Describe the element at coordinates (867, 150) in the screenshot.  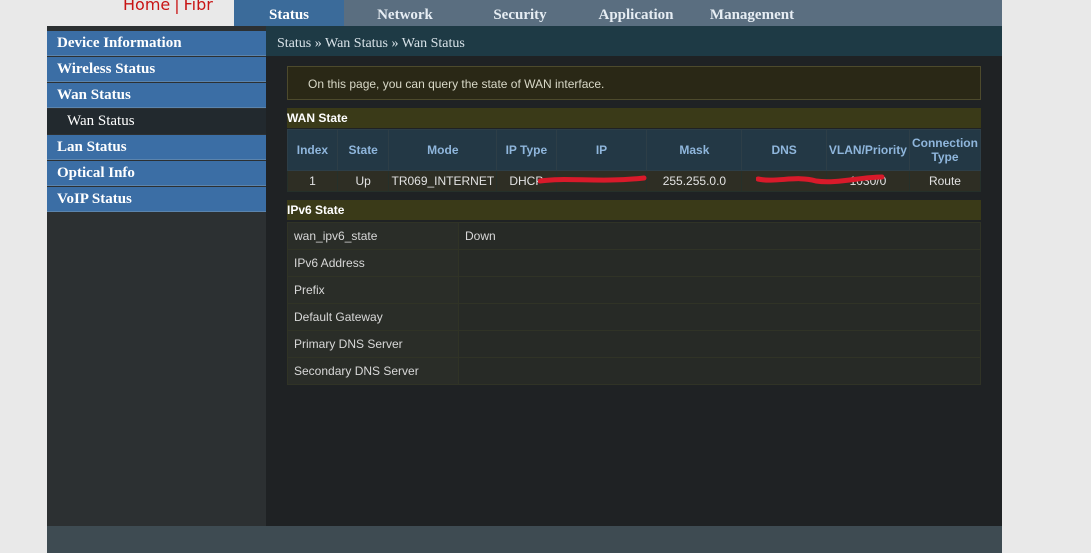
I see `col-vlan-priority: VLAN/Priority` at that location.